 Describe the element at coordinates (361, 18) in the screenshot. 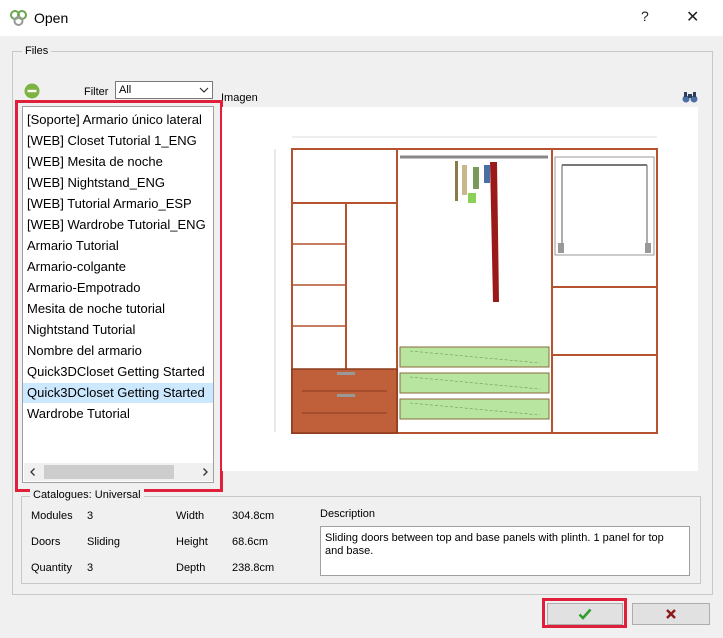

I see `title-bar: Open ? ✕` at that location.